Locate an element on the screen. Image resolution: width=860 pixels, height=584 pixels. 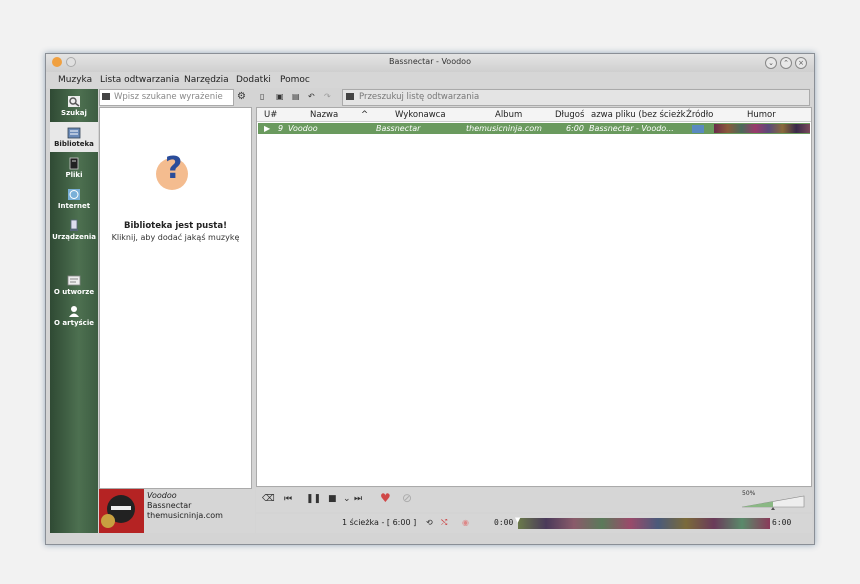
now-playing-album: themusicninja.com is located at coordinates (185, 515).